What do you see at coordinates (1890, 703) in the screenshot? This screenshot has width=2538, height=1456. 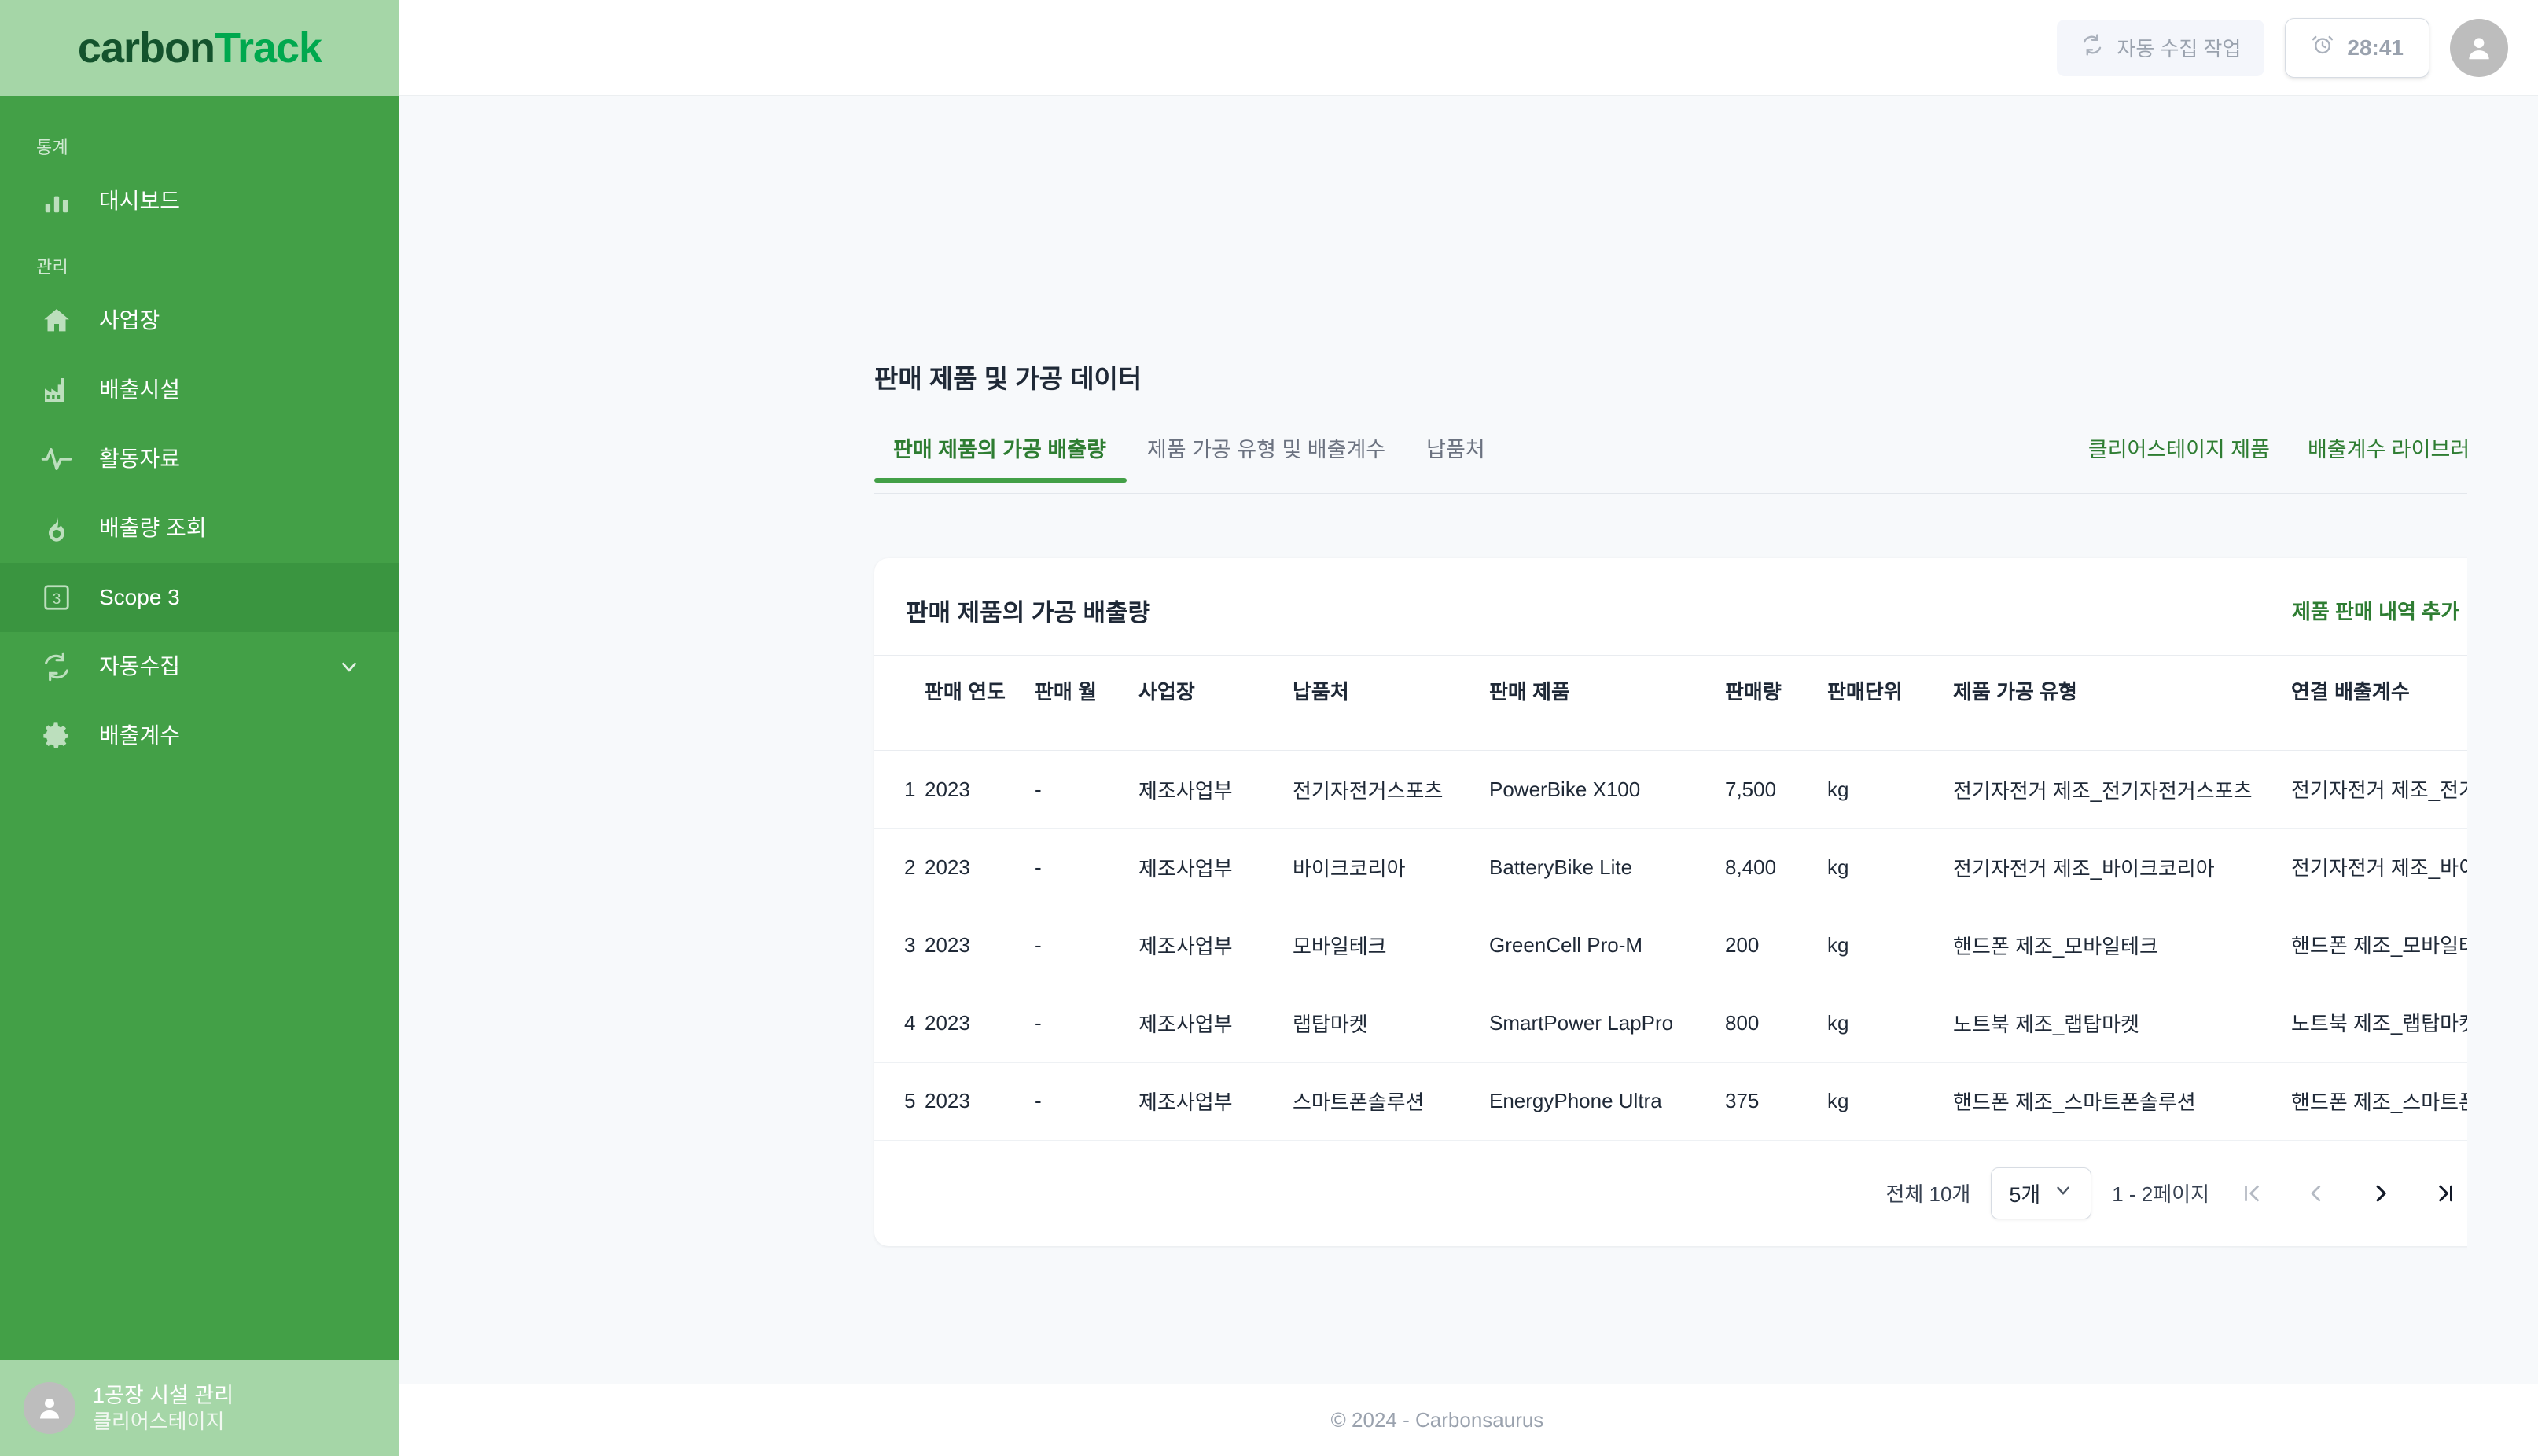 I see `col-unit: 판매단위` at bounding box center [1890, 703].